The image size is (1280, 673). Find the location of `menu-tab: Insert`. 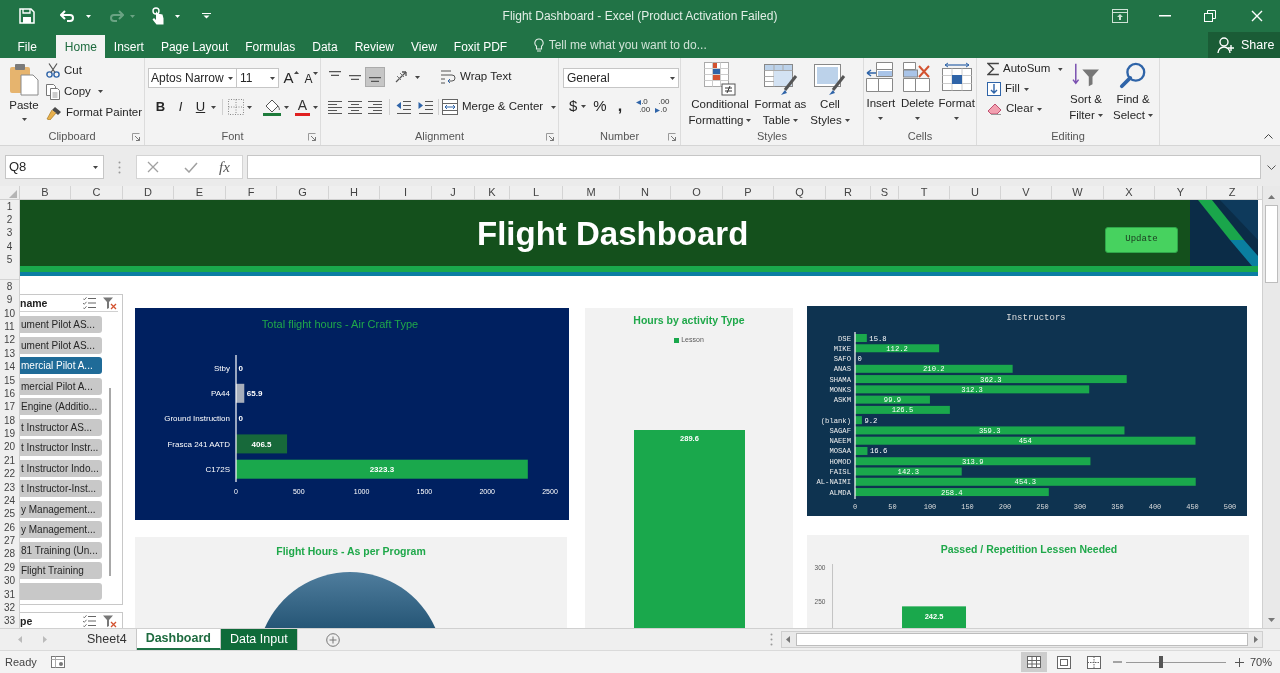

menu-tab: Insert is located at coordinates (129, 46).